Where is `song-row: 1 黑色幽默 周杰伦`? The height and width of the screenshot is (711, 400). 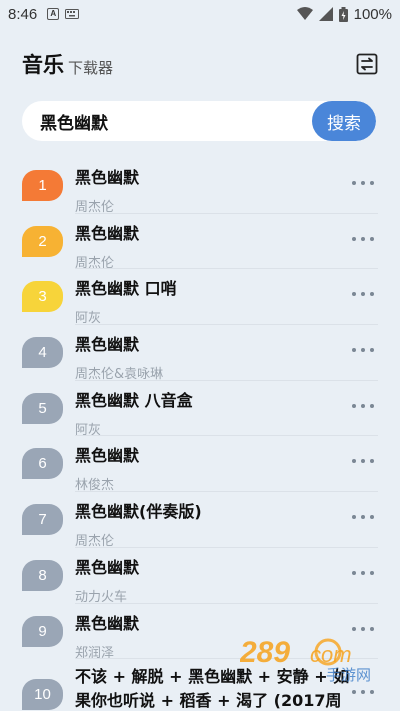
song-row: 1 黑色幽默 周杰伦 is located at coordinates (200, 186).